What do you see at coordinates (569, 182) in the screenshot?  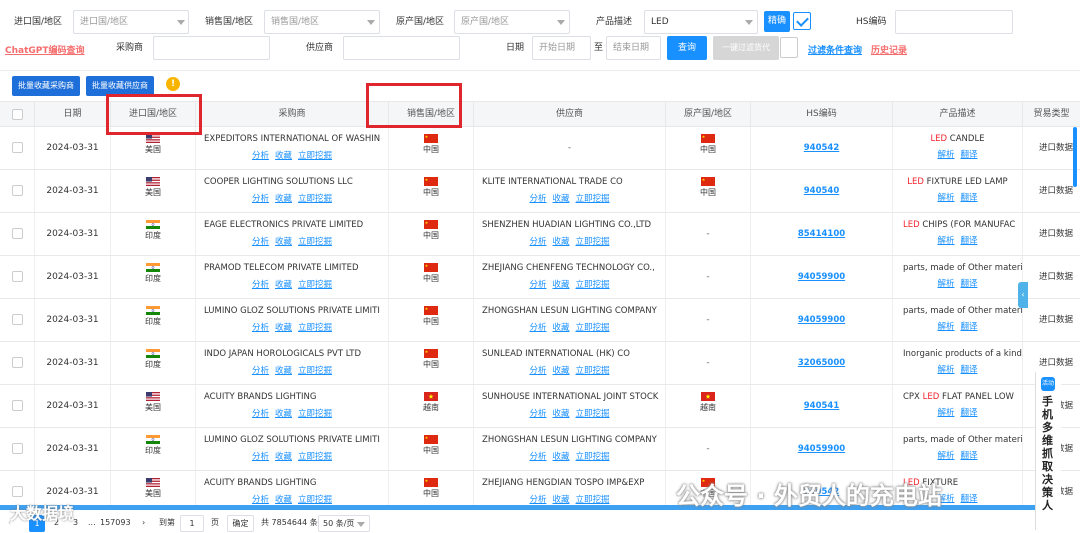 I see `supplier-name: KLITE INTERNATIONAL TRADE CO` at bounding box center [569, 182].